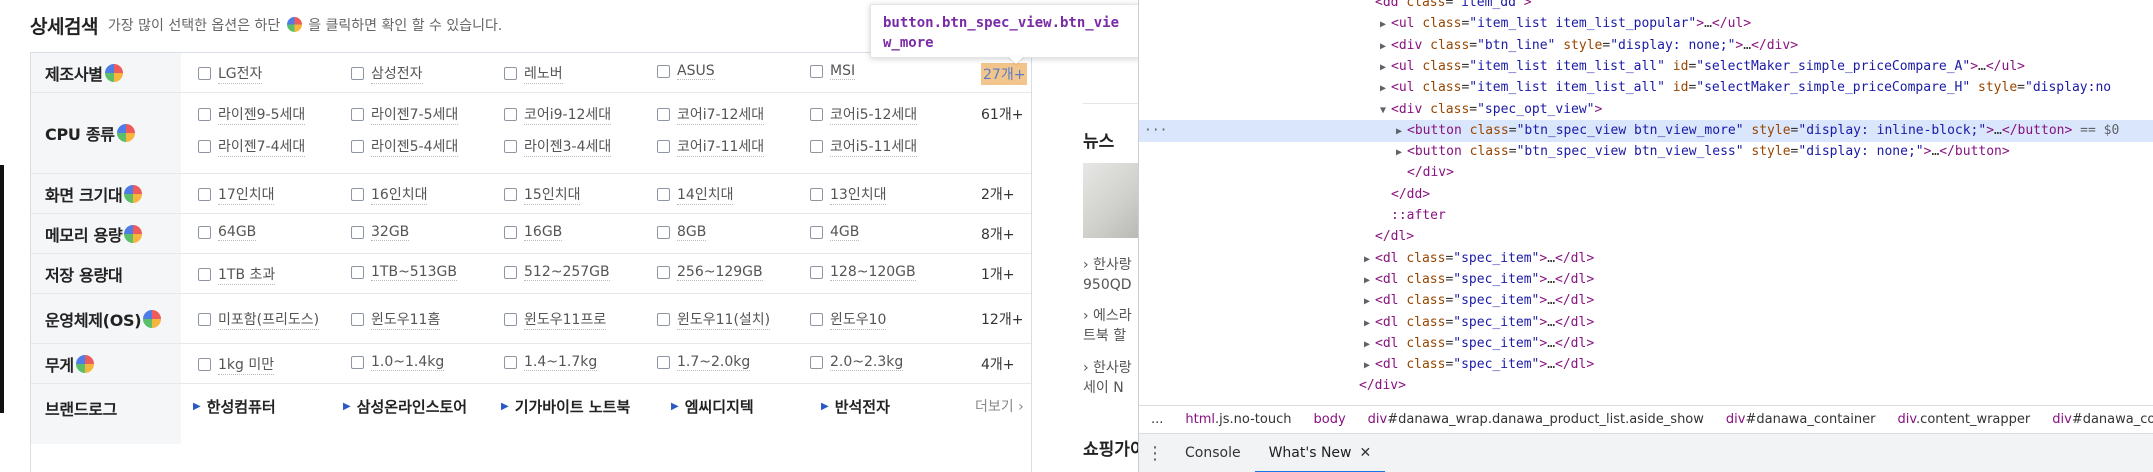  I want to click on filter-option: 256~129GB, so click(710, 272).